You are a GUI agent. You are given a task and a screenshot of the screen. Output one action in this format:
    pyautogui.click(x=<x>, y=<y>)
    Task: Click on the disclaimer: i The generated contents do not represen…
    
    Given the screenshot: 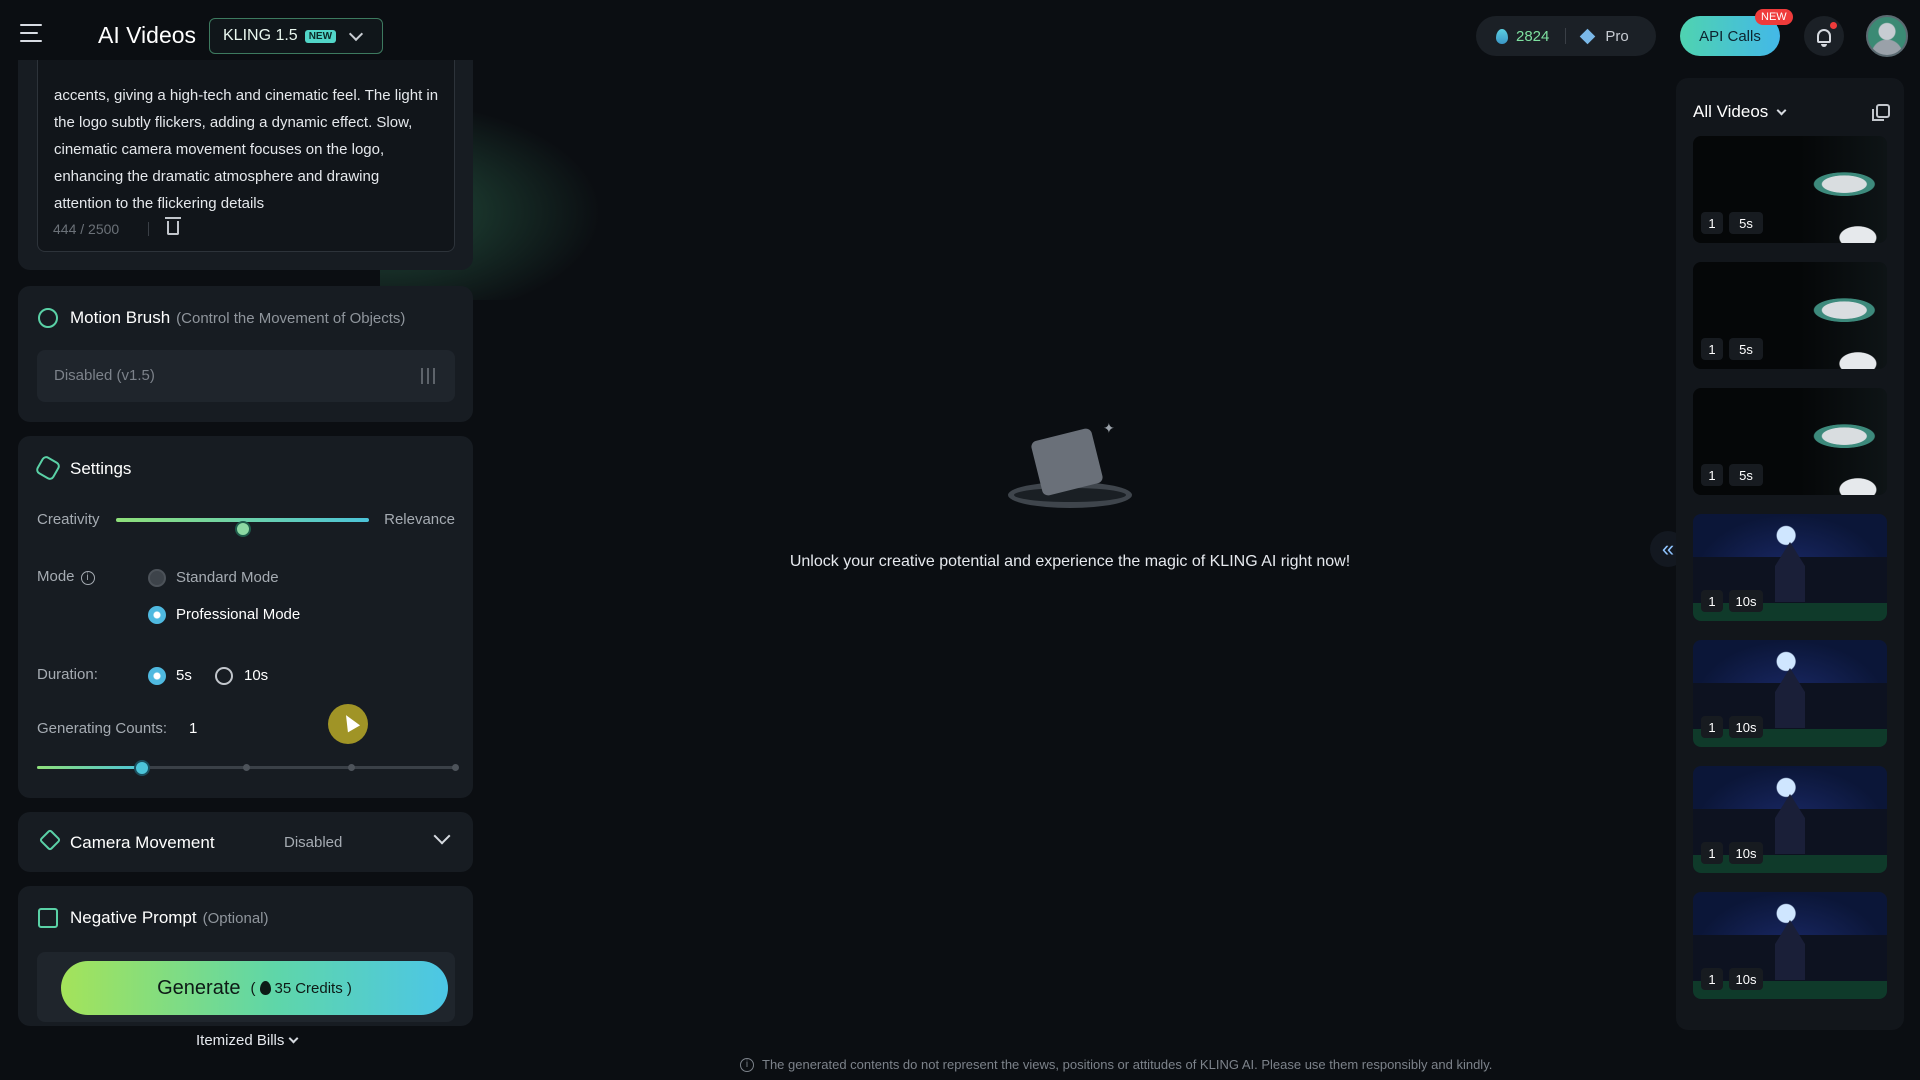 What is the action you would take?
    pyautogui.click(x=1116, y=1064)
    